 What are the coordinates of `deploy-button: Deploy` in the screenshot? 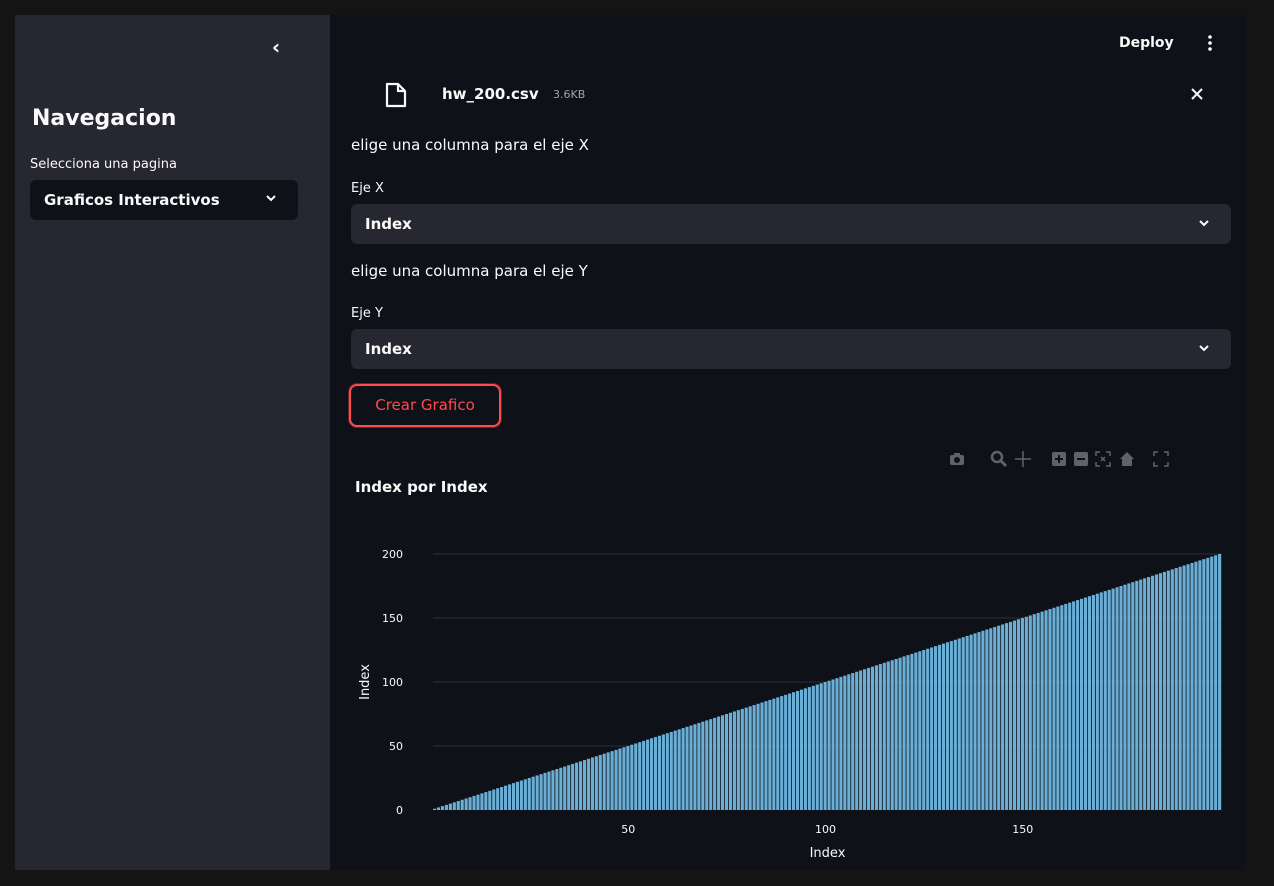 It's located at (1146, 43).